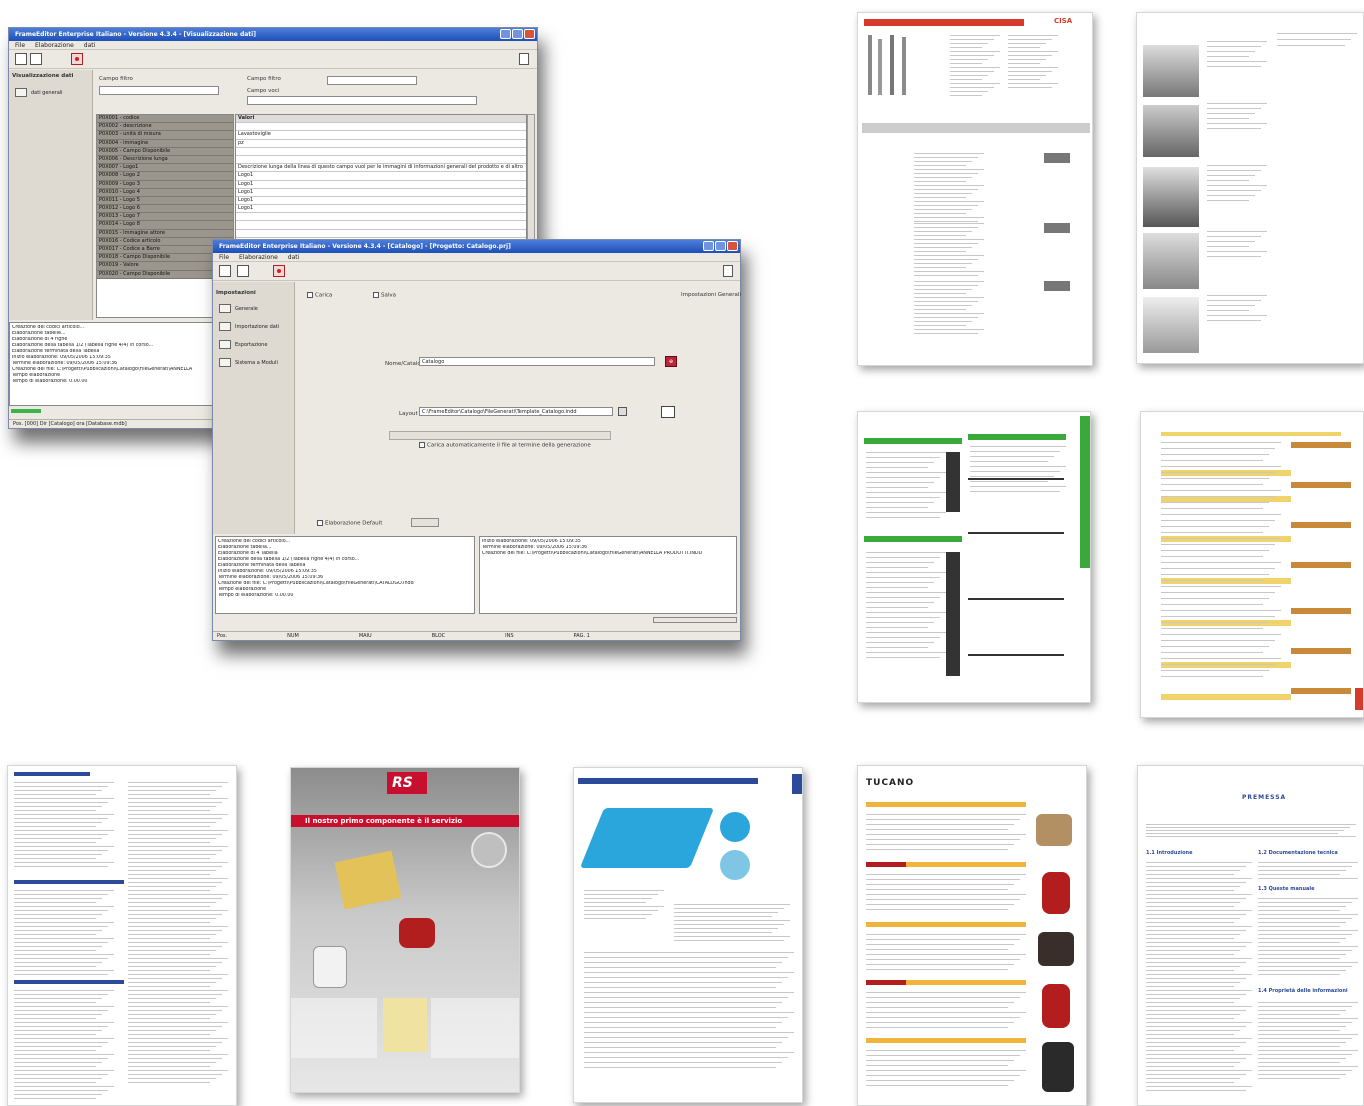 This screenshot has width=1364, height=1106. Describe the element at coordinates (165, 127) in the screenshot. I see `field-name-row: P0X002 - descrizione` at that location.